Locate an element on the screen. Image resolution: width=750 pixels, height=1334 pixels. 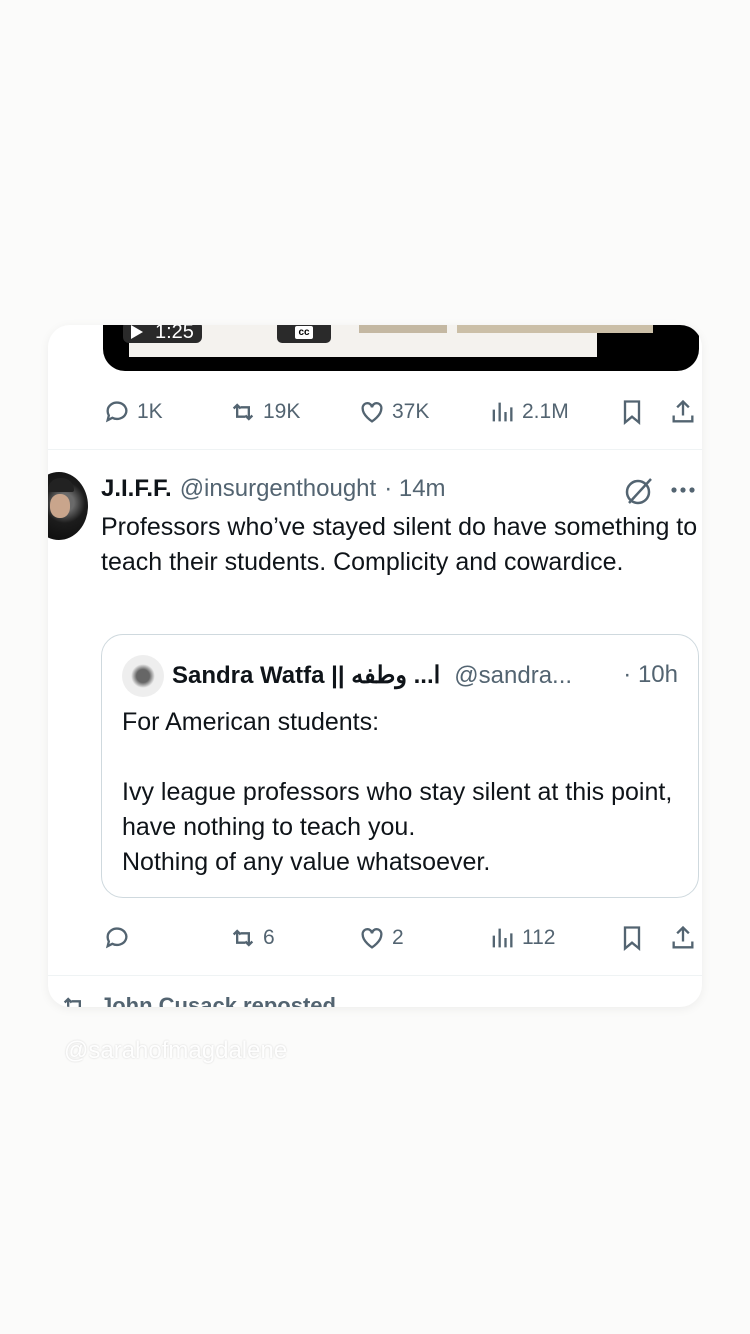
views-count: 112 is located at coordinates (539, 937).